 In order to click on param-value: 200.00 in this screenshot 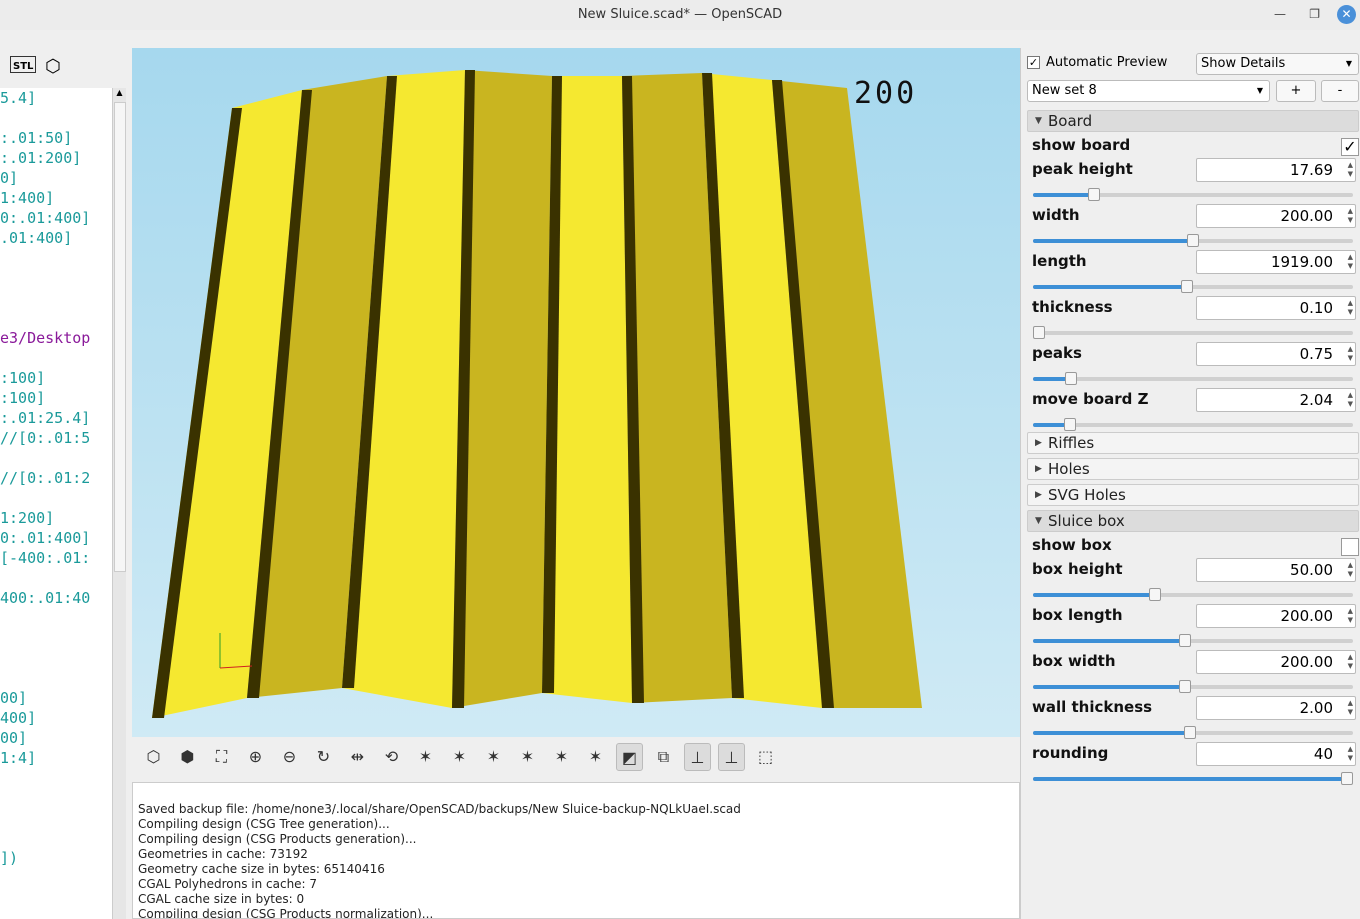, I will do `click(1307, 662)`.